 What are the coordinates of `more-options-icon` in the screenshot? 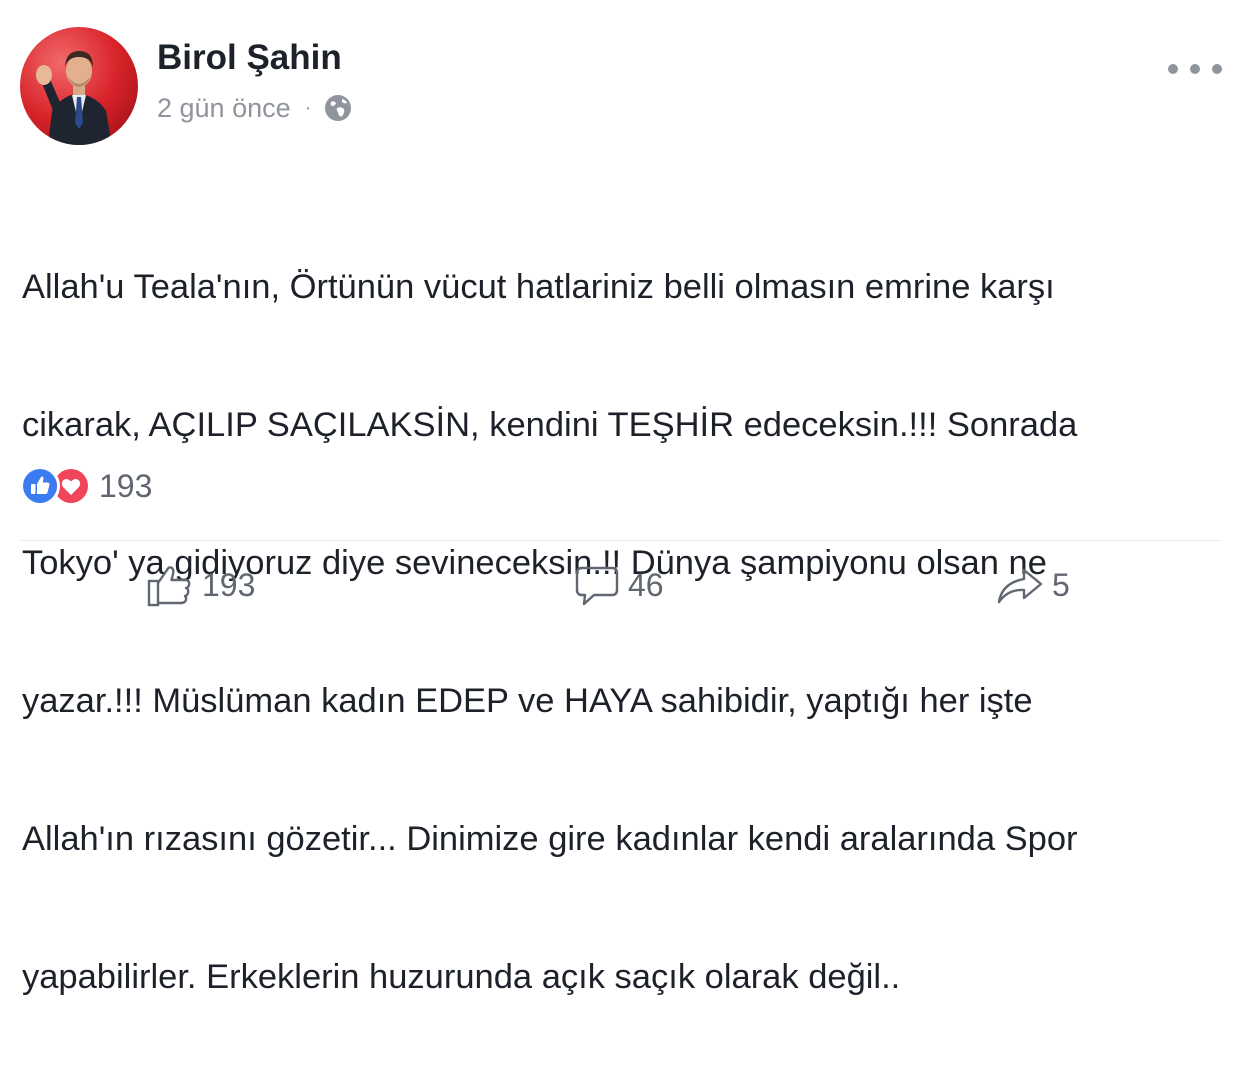 It's located at (1195, 69).